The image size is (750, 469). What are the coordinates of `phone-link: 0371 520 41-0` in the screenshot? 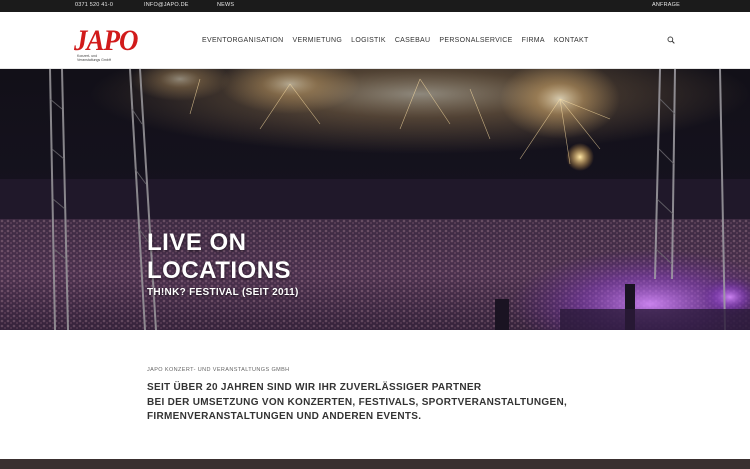 It's located at (94, 5).